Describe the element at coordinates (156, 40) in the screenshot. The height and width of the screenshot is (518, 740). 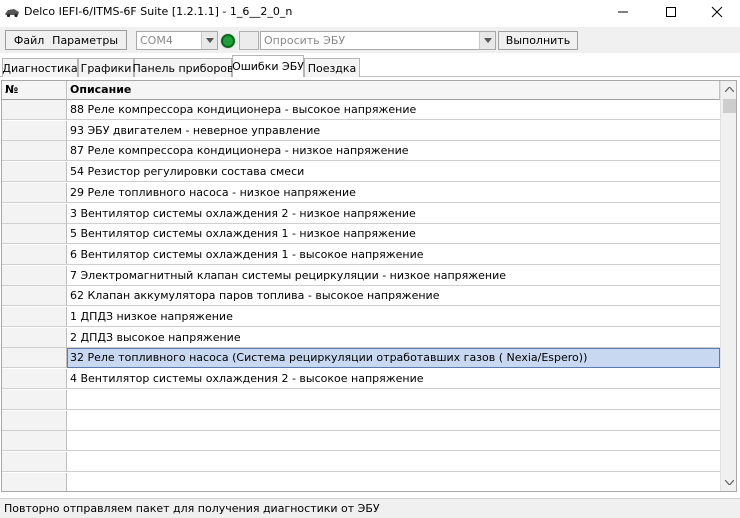
I see `port-value: COM4` at that location.